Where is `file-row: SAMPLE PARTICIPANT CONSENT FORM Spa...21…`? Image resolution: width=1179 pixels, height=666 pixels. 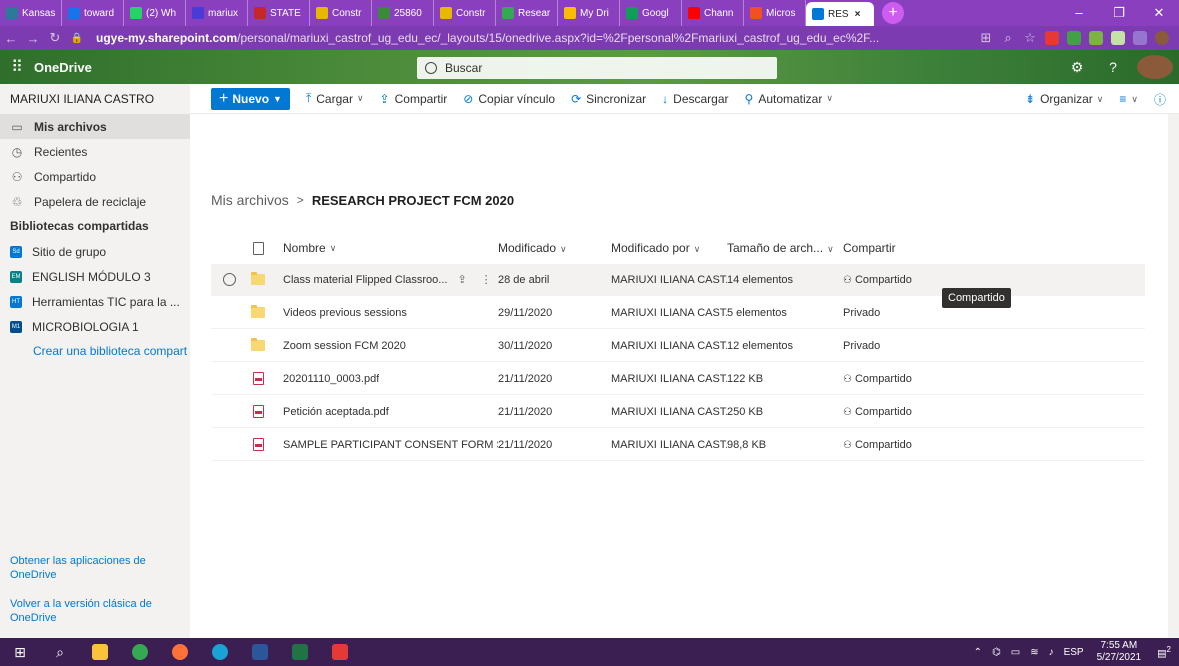
file-row: SAMPLE PARTICIPANT CONSENT FORM Spa...21… is located at coordinates (678, 445).